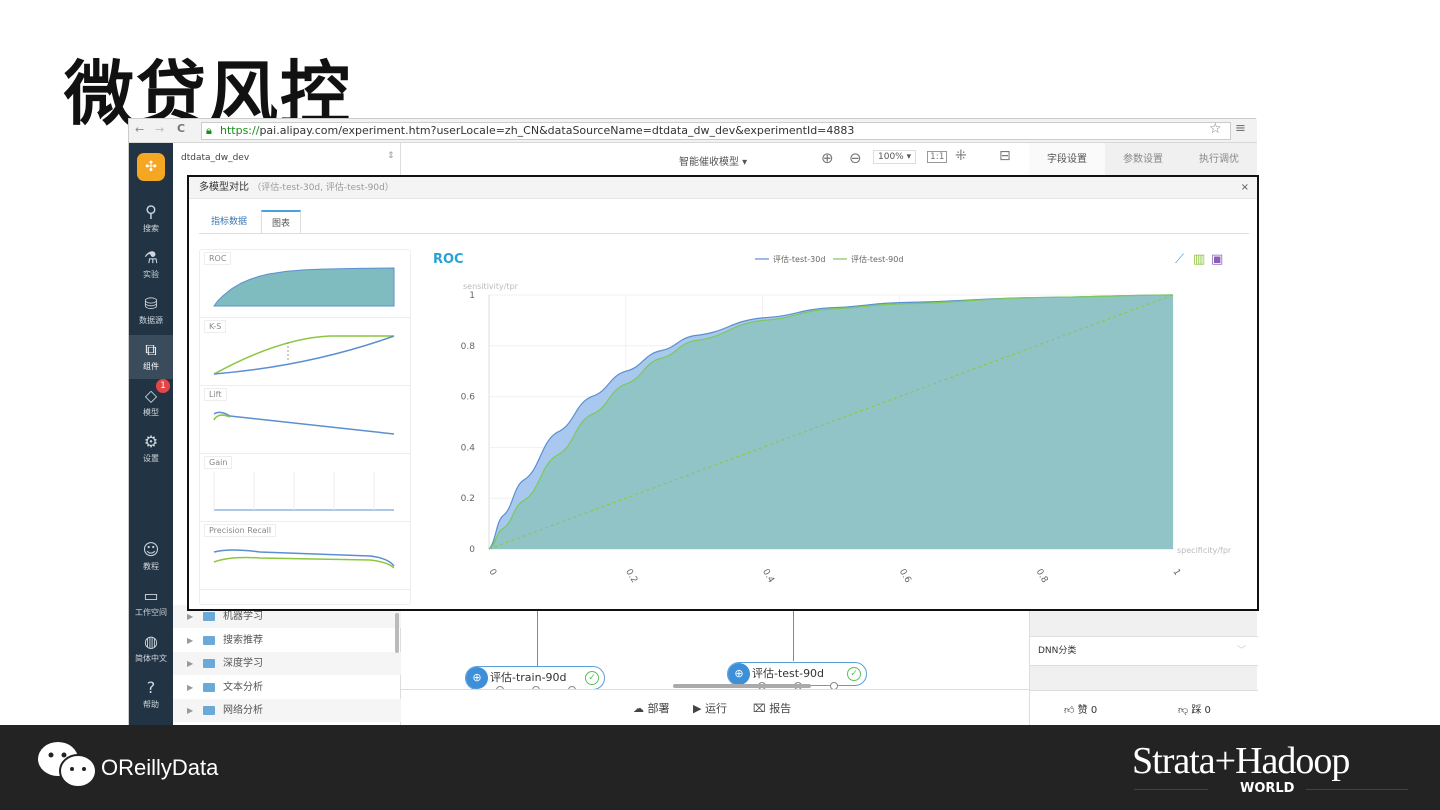 The image size is (1440, 810). Describe the element at coordinates (468, 499) in the screenshot. I see `y-tick-label: 0.2` at that location.